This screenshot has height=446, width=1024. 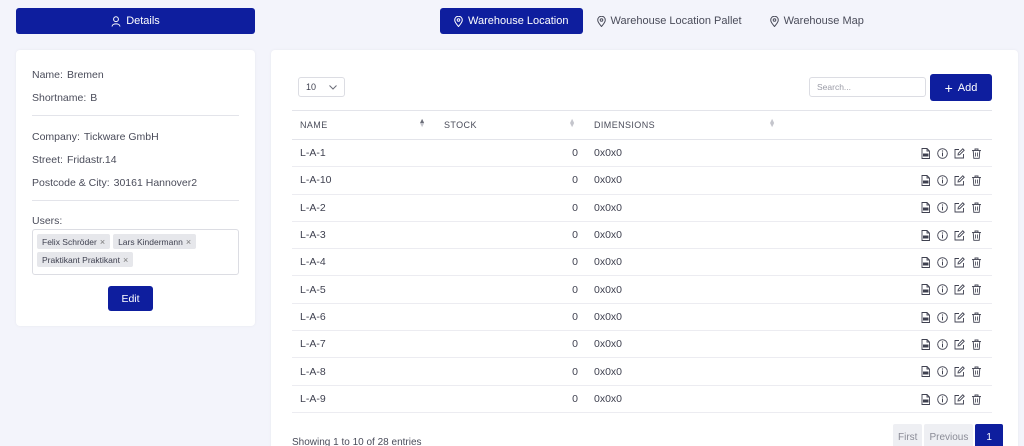 I want to click on cell-name: L-A-7, so click(x=364, y=344).